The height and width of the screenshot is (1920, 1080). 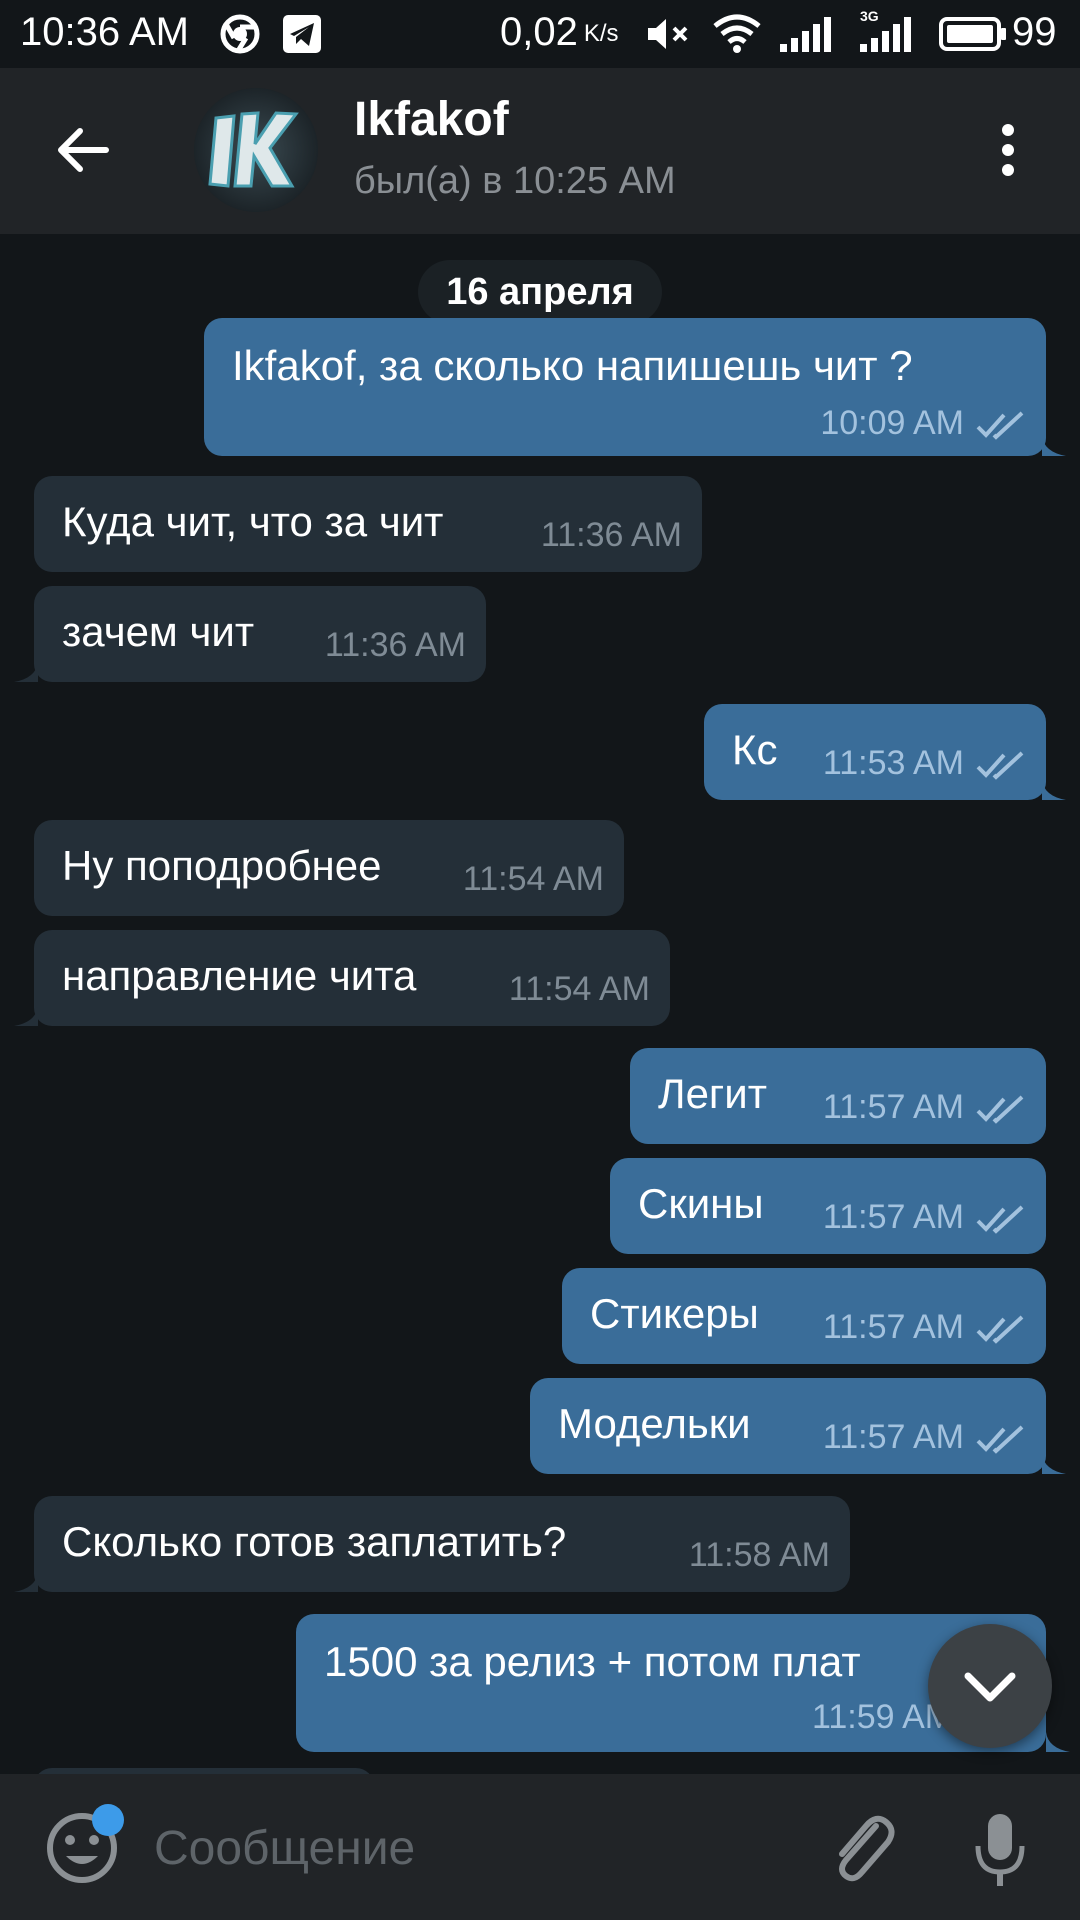 What do you see at coordinates (701, 1203) in the screenshot?
I see `message-text: Скины` at bounding box center [701, 1203].